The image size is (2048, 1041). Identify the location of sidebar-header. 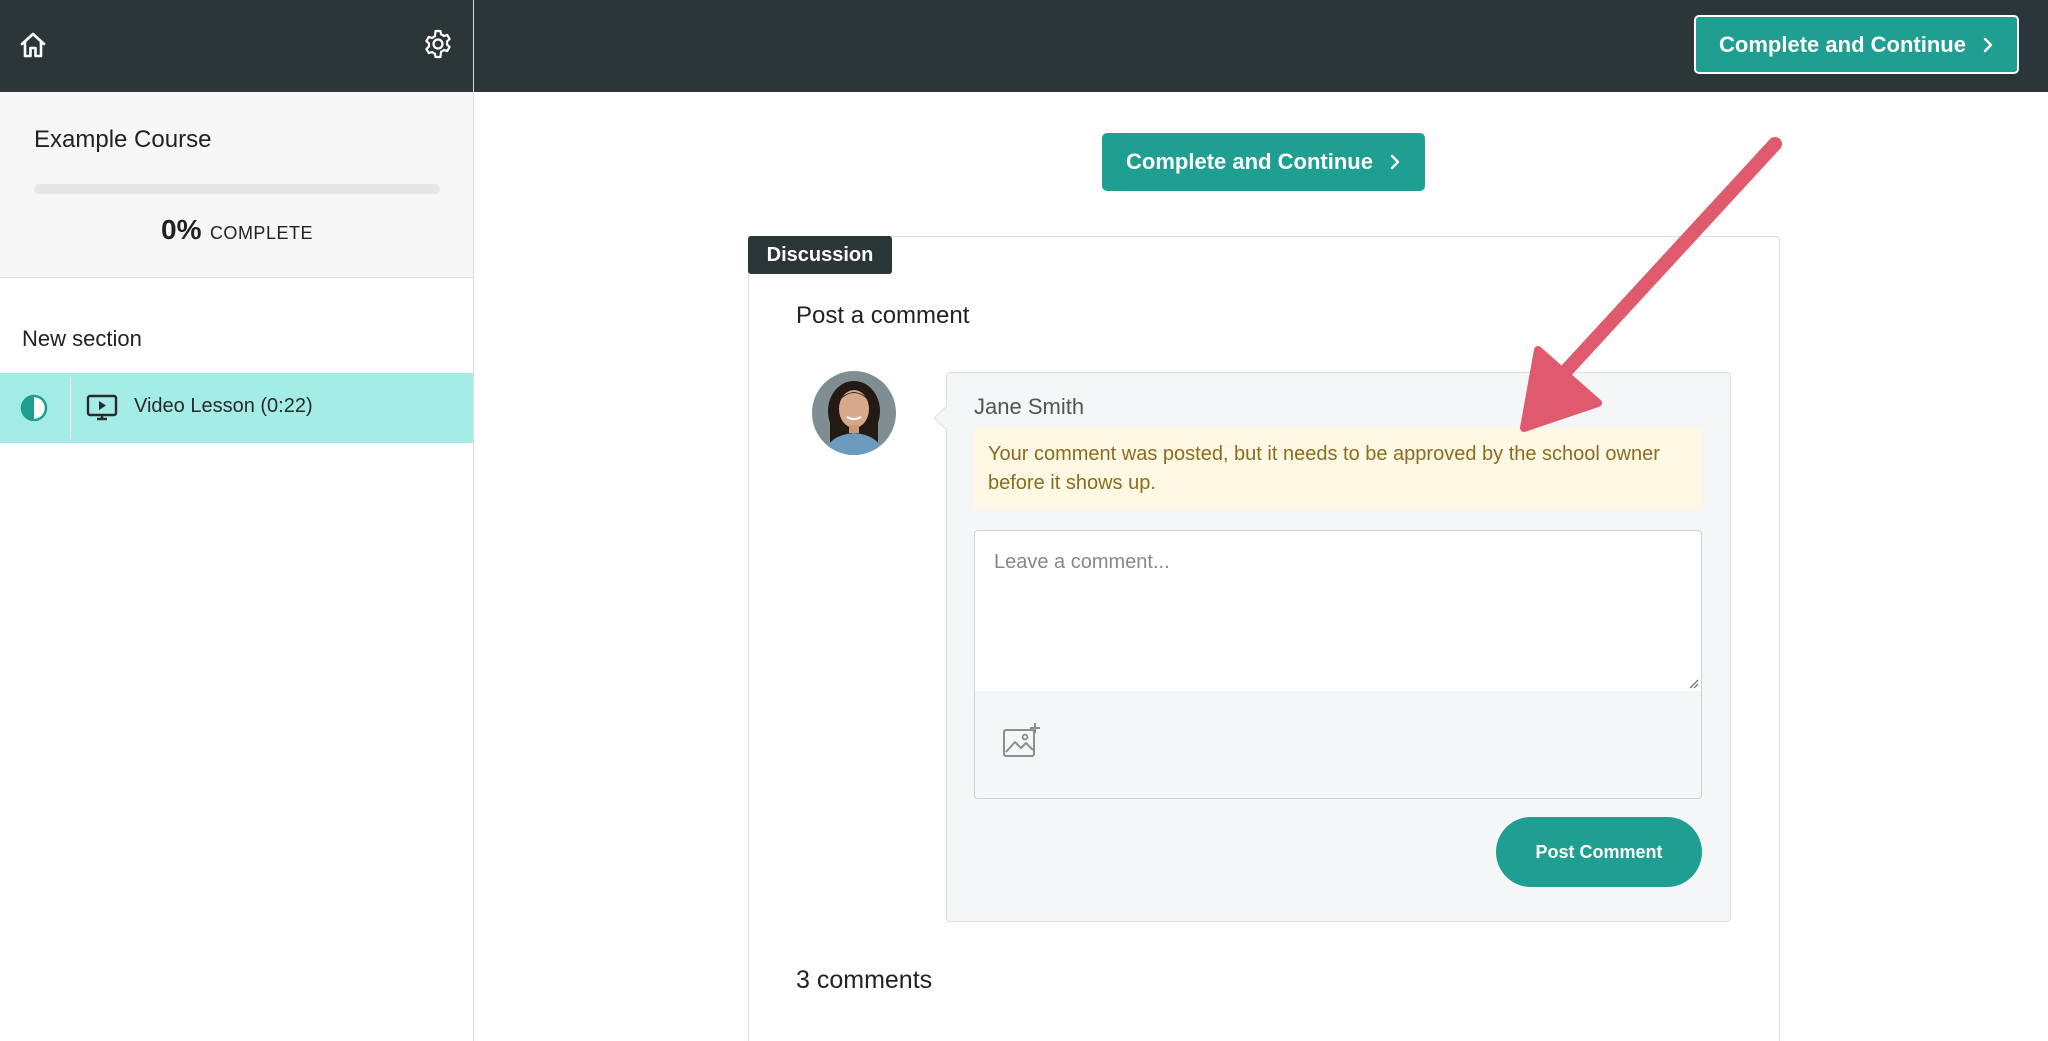
(236, 46).